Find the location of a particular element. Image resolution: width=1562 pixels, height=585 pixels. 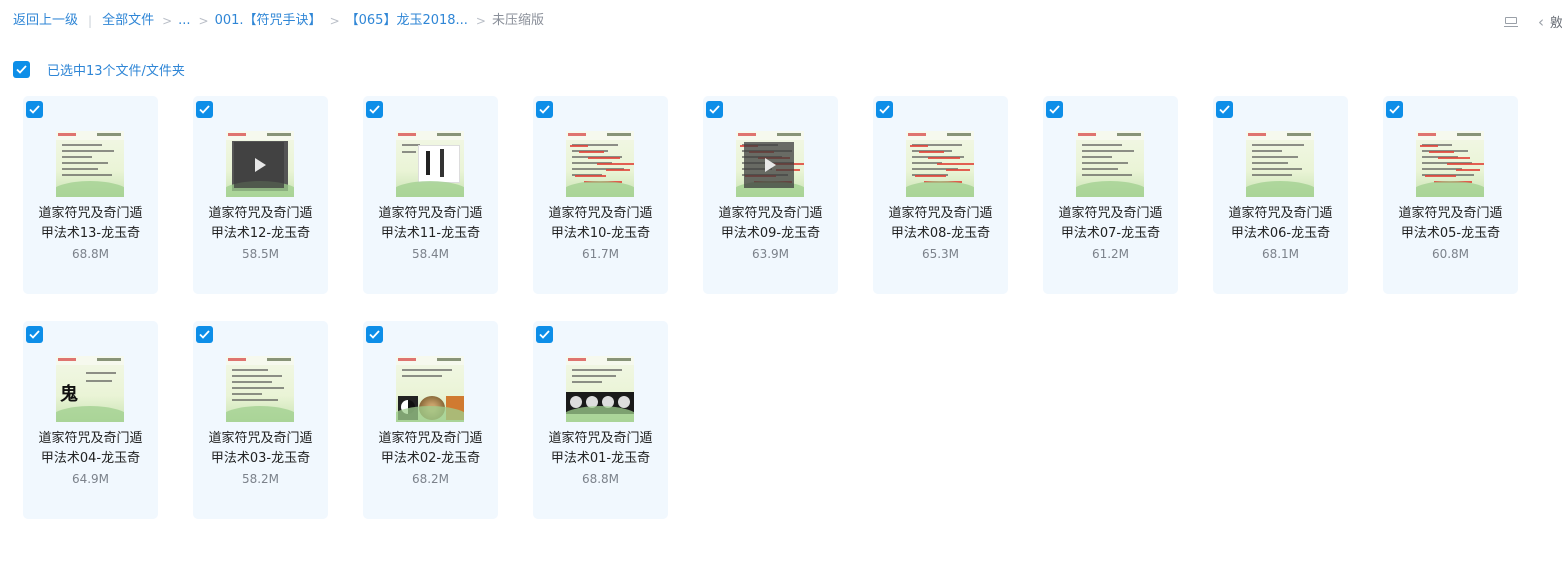

file-name-line-2: 甲法术06-龙玉奇 is located at coordinates (1280, 233).